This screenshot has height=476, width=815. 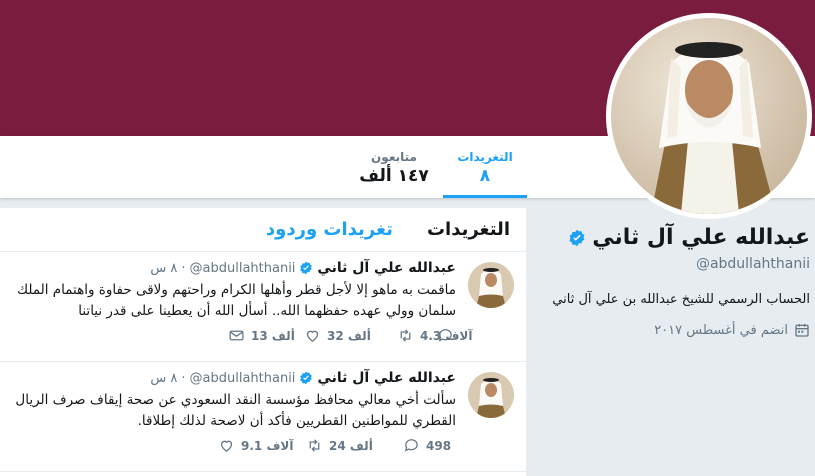 I want to click on reply-button: 498, so click(x=427, y=445).